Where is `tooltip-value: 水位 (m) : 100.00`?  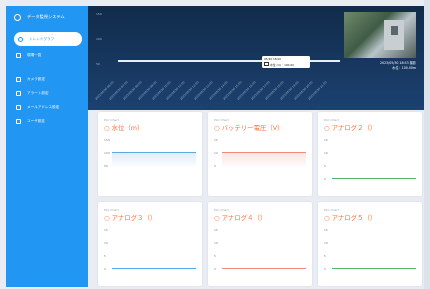
tooltip-value: 水位 (m) : 100.00 is located at coordinates (282, 64).